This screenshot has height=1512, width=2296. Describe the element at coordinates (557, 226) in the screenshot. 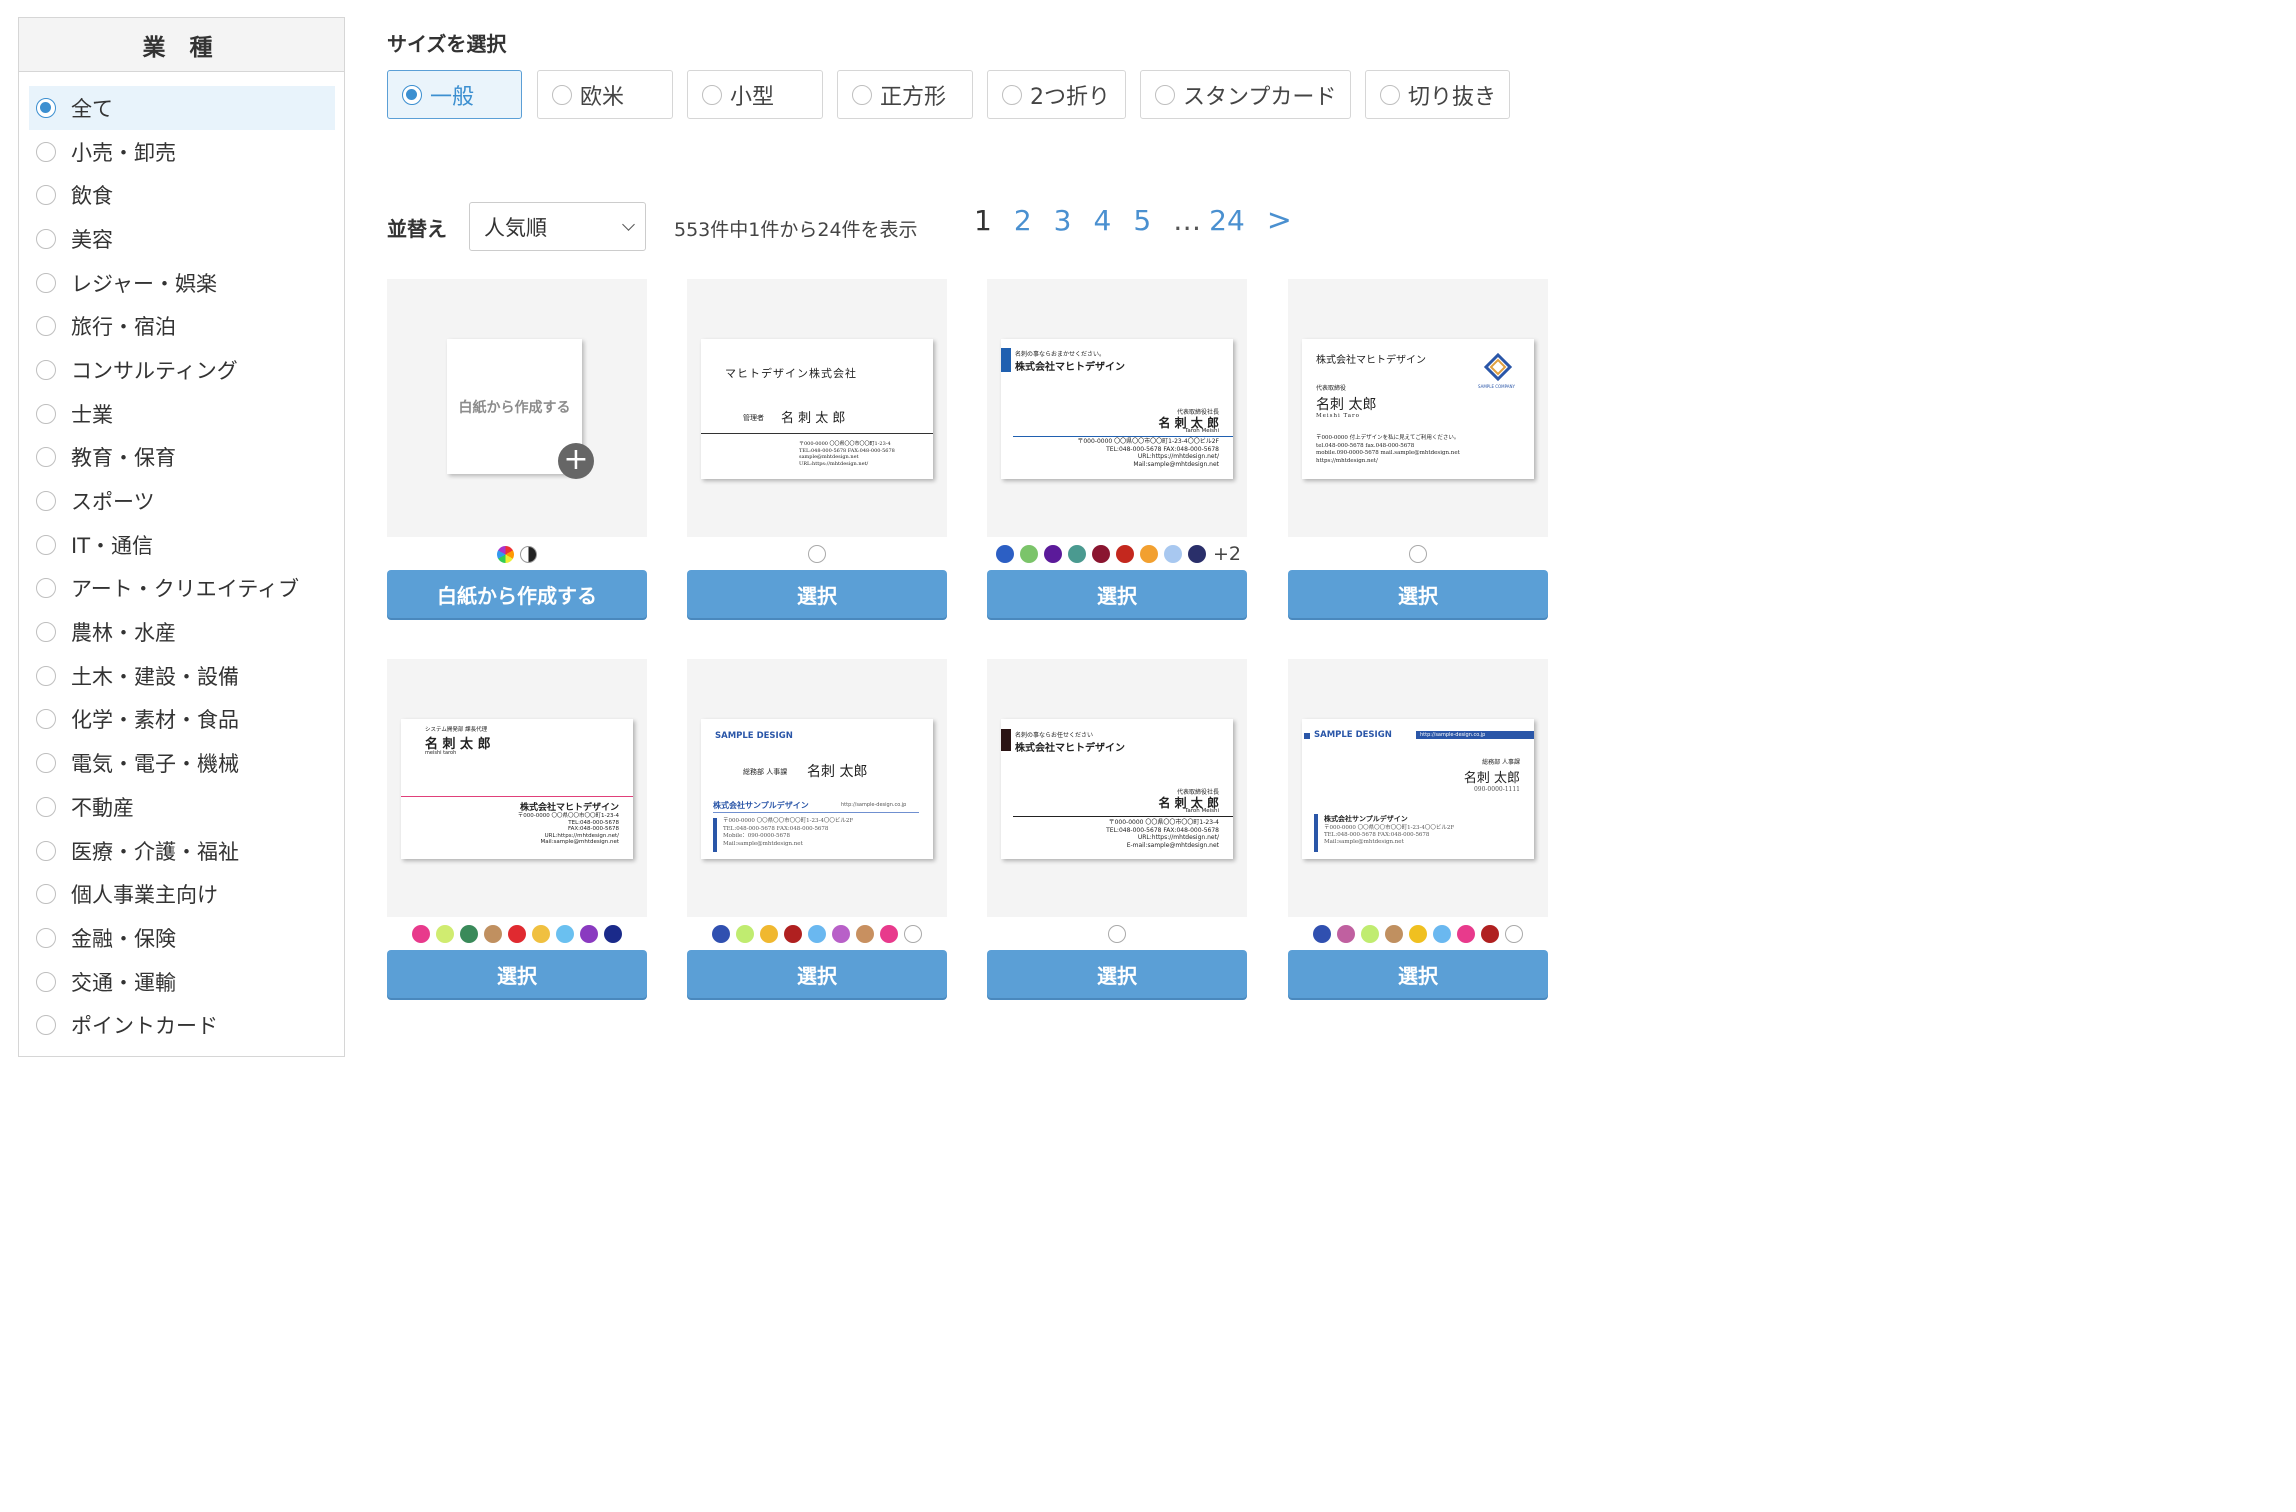

I see `sort-select: 人気順` at that location.